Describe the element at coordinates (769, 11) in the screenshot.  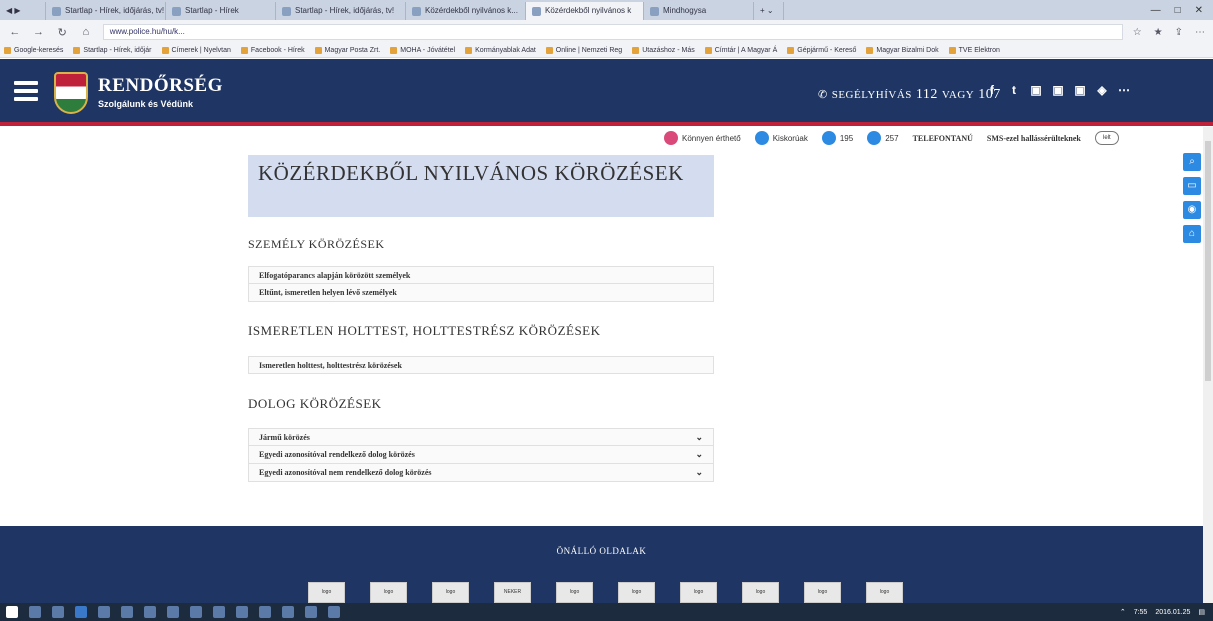
I see `new-tab-button: + ⌄` at that location.